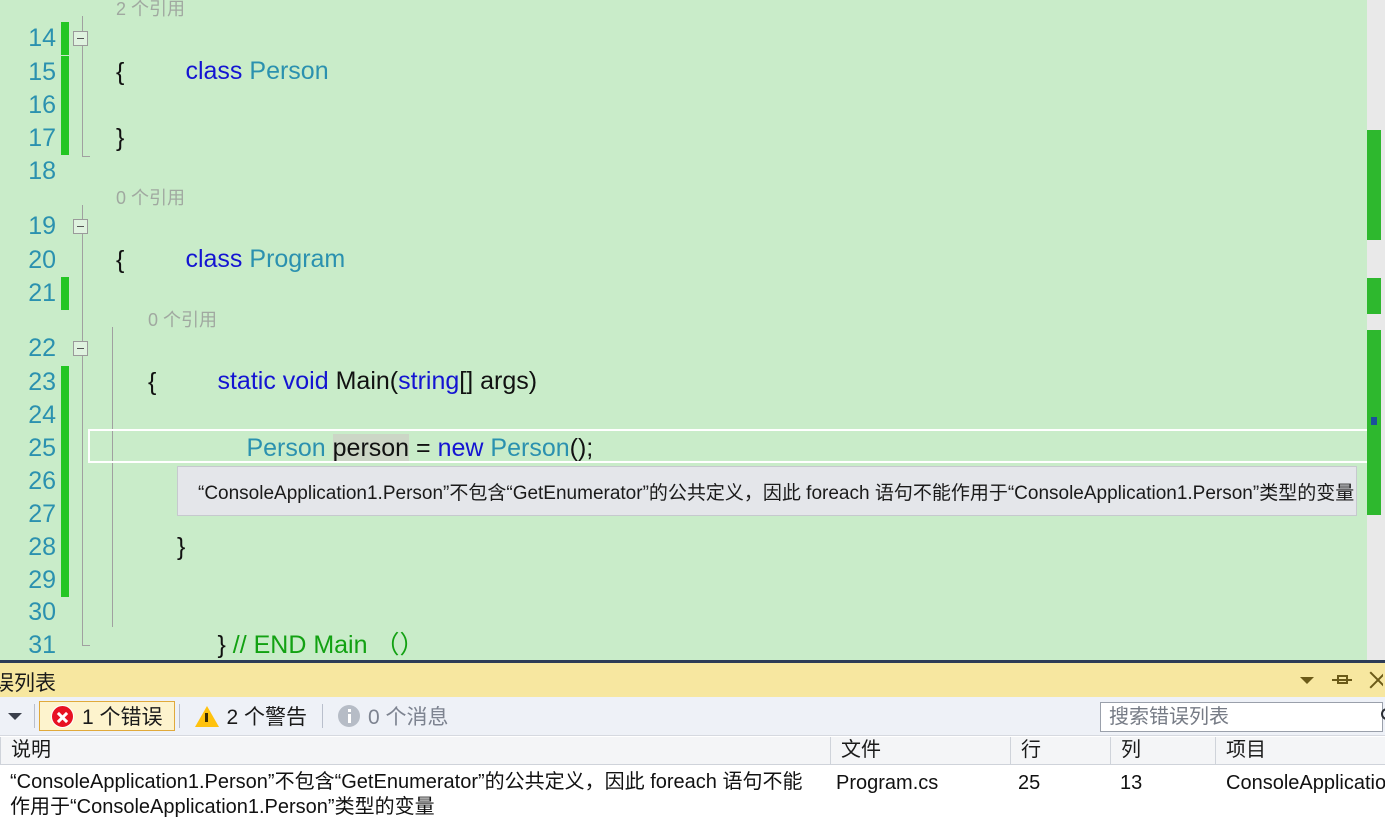 This screenshot has height=836, width=1385. Describe the element at coordinates (42, 481) in the screenshot. I see `line-number: 26` at that location.